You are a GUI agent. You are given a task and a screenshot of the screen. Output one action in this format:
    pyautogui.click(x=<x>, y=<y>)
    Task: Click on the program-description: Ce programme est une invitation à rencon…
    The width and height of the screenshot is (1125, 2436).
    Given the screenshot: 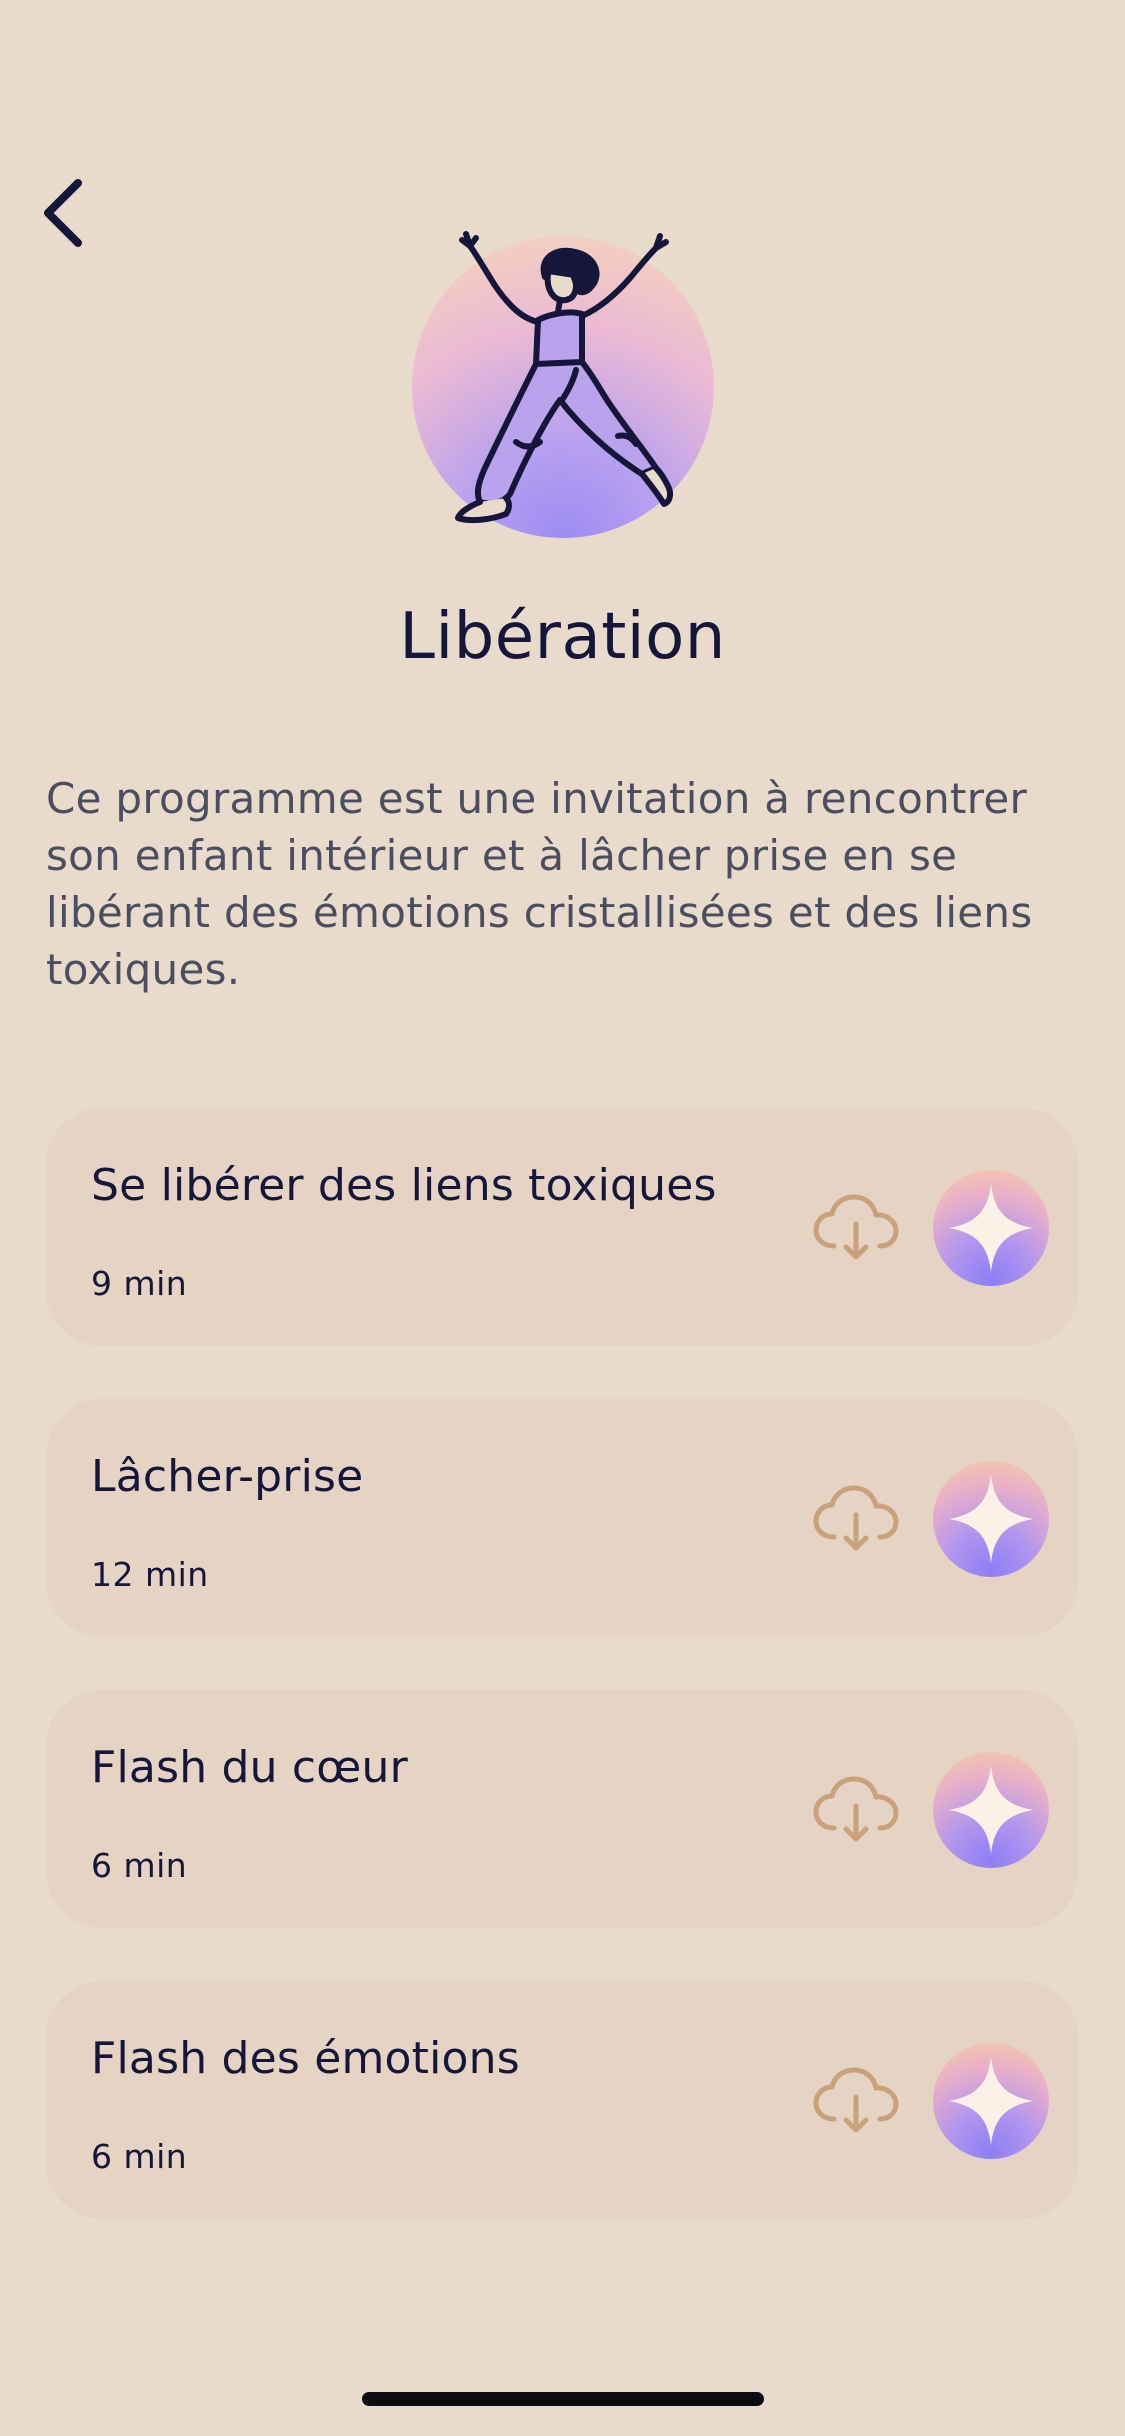 What is the action you would take?
    pyautogui.click(x=539, y=884)
    